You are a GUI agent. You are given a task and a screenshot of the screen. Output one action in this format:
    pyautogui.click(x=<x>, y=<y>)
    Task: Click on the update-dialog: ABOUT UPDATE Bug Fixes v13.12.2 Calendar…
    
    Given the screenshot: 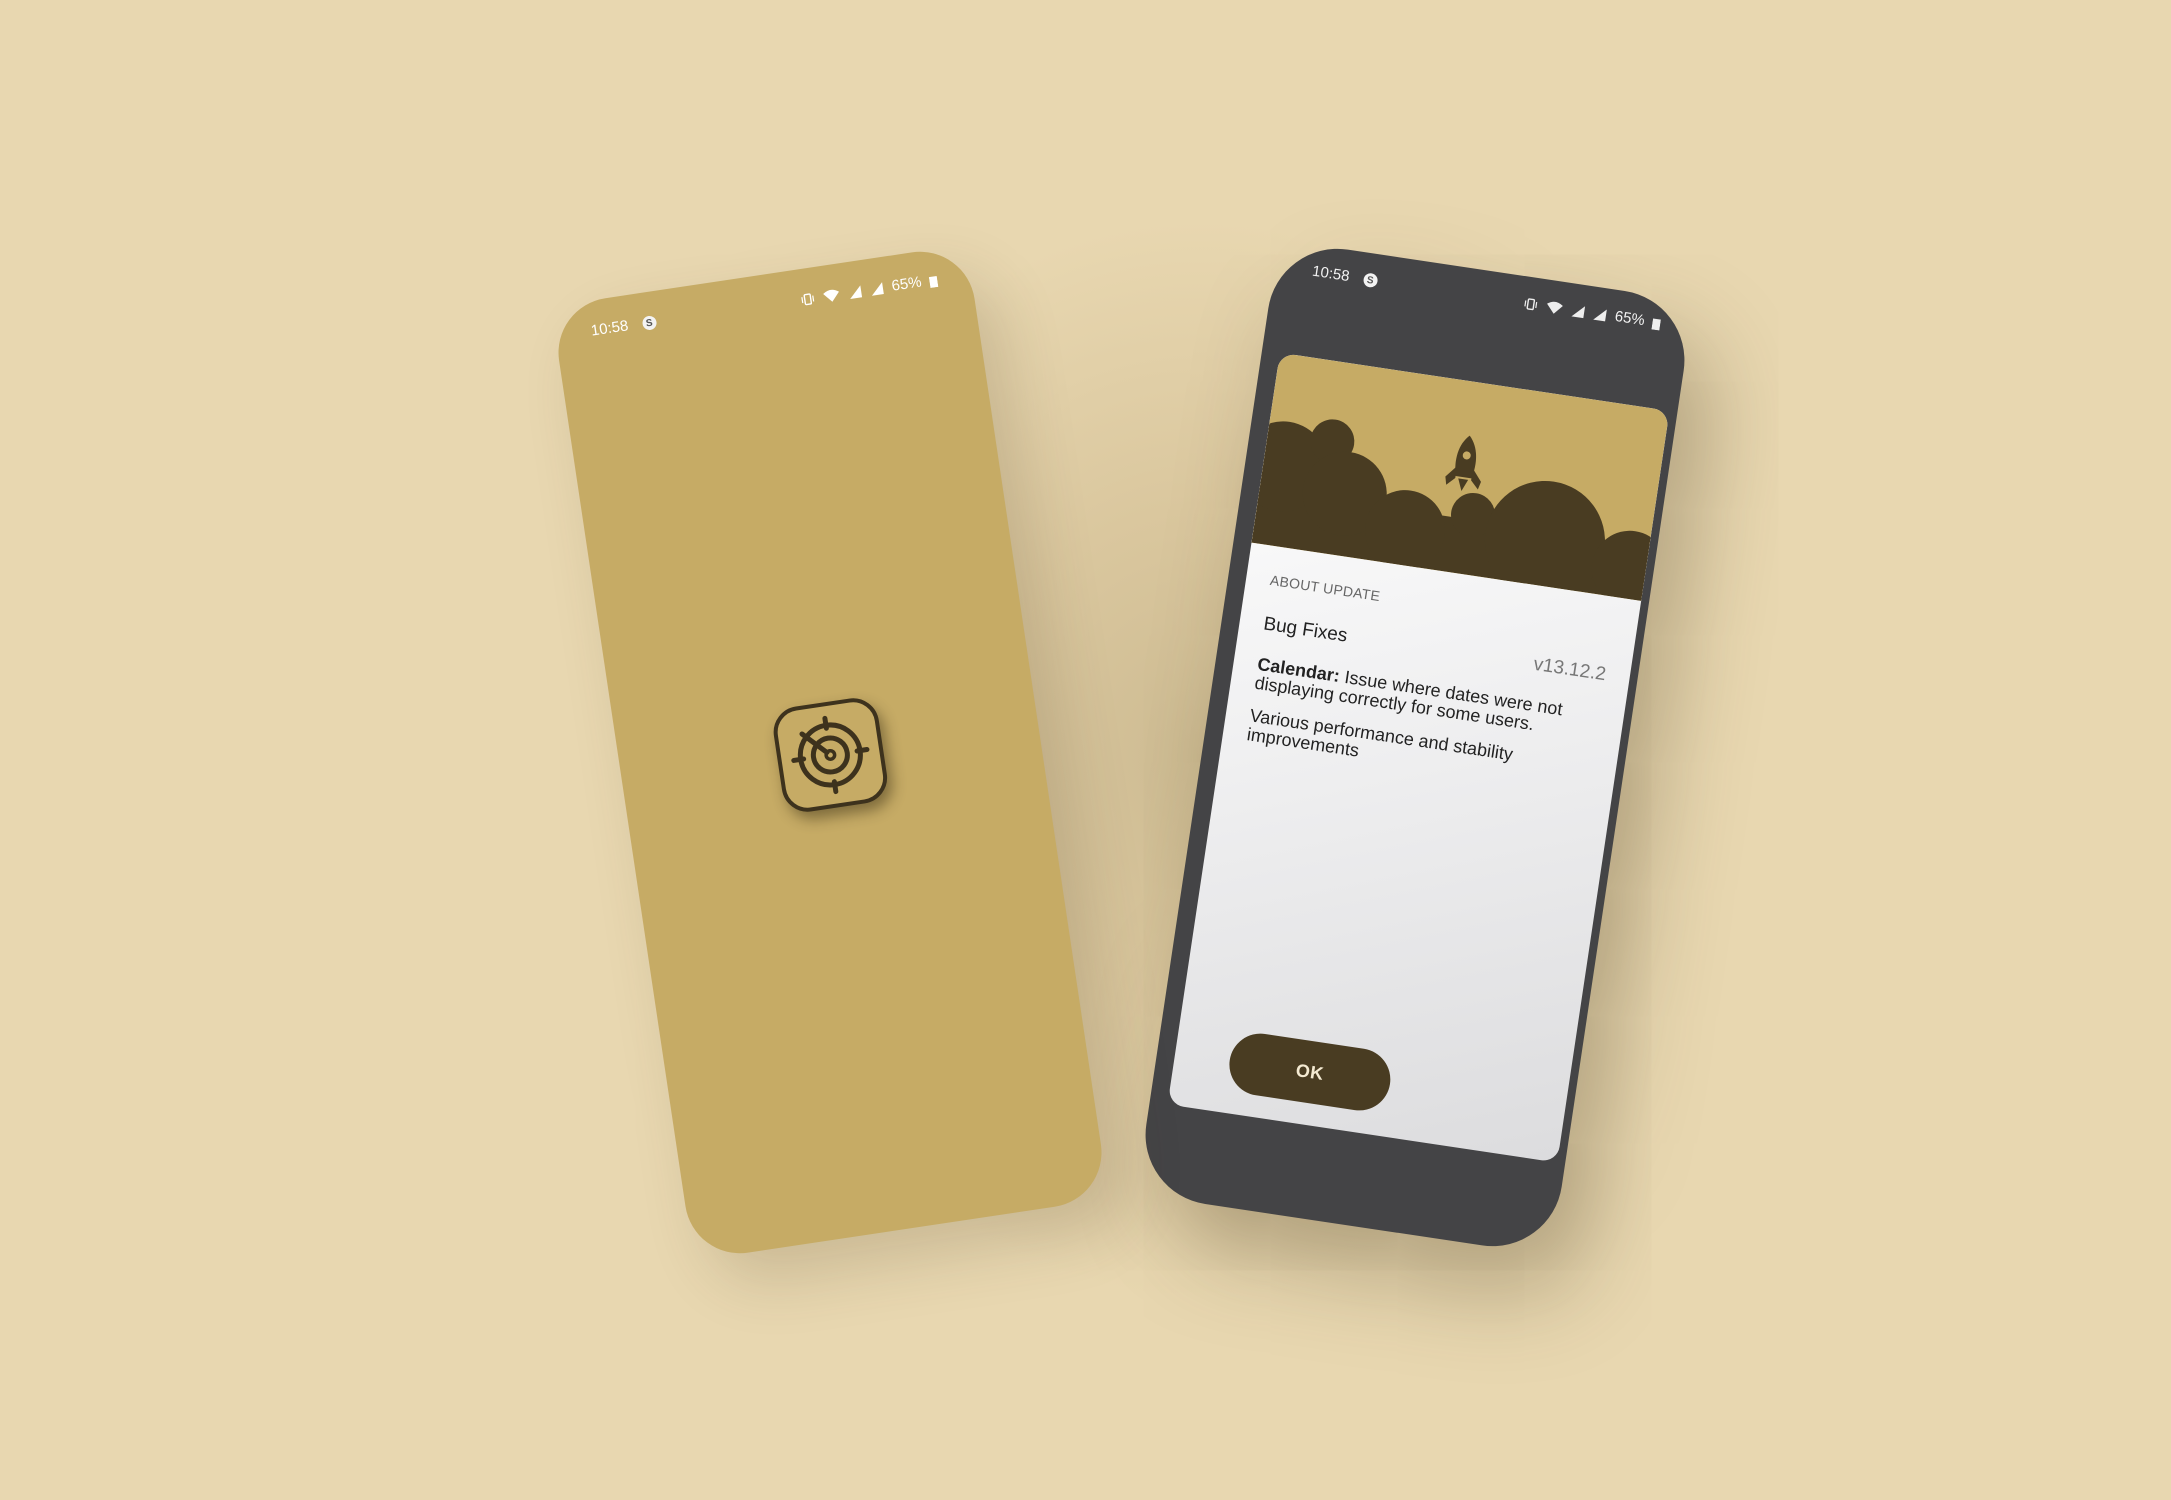 What is the action you would take?
    pyautogui.click(x=1418, y=757)
    